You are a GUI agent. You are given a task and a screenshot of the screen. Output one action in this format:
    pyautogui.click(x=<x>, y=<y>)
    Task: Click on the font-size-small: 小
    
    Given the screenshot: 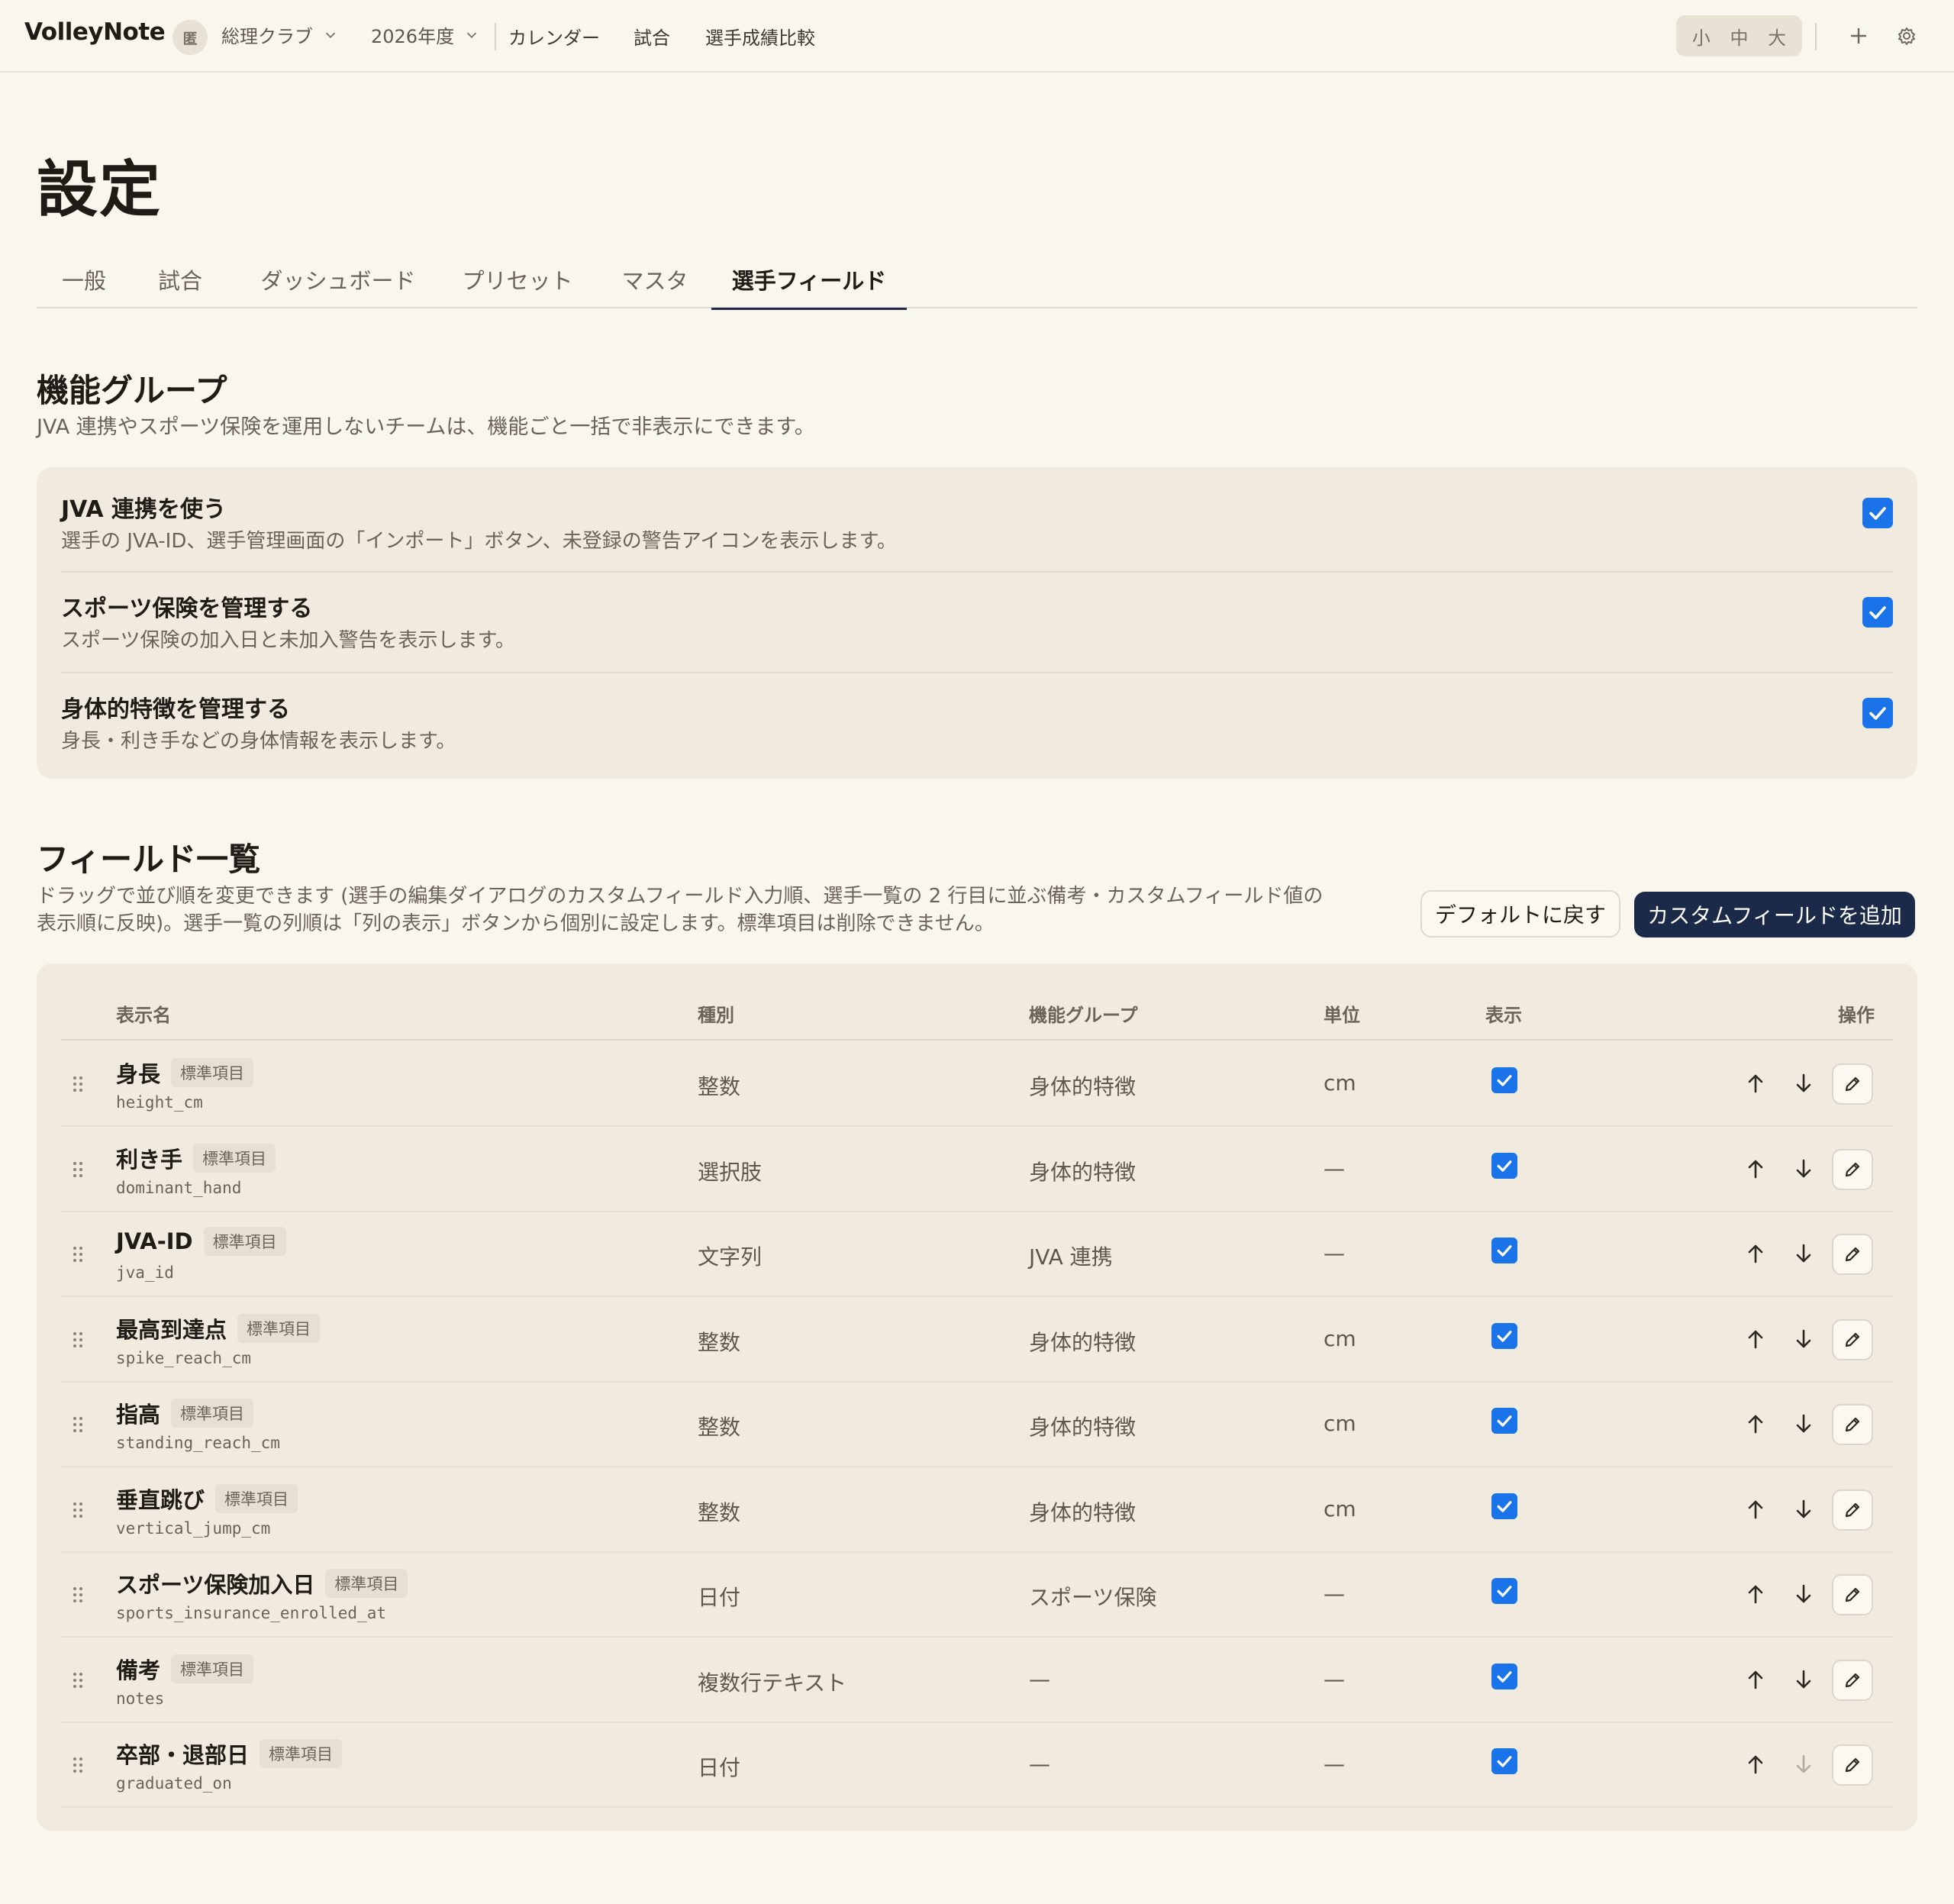 What is the action you would take?
    pyautogui.click(x=1701, y=36)
    